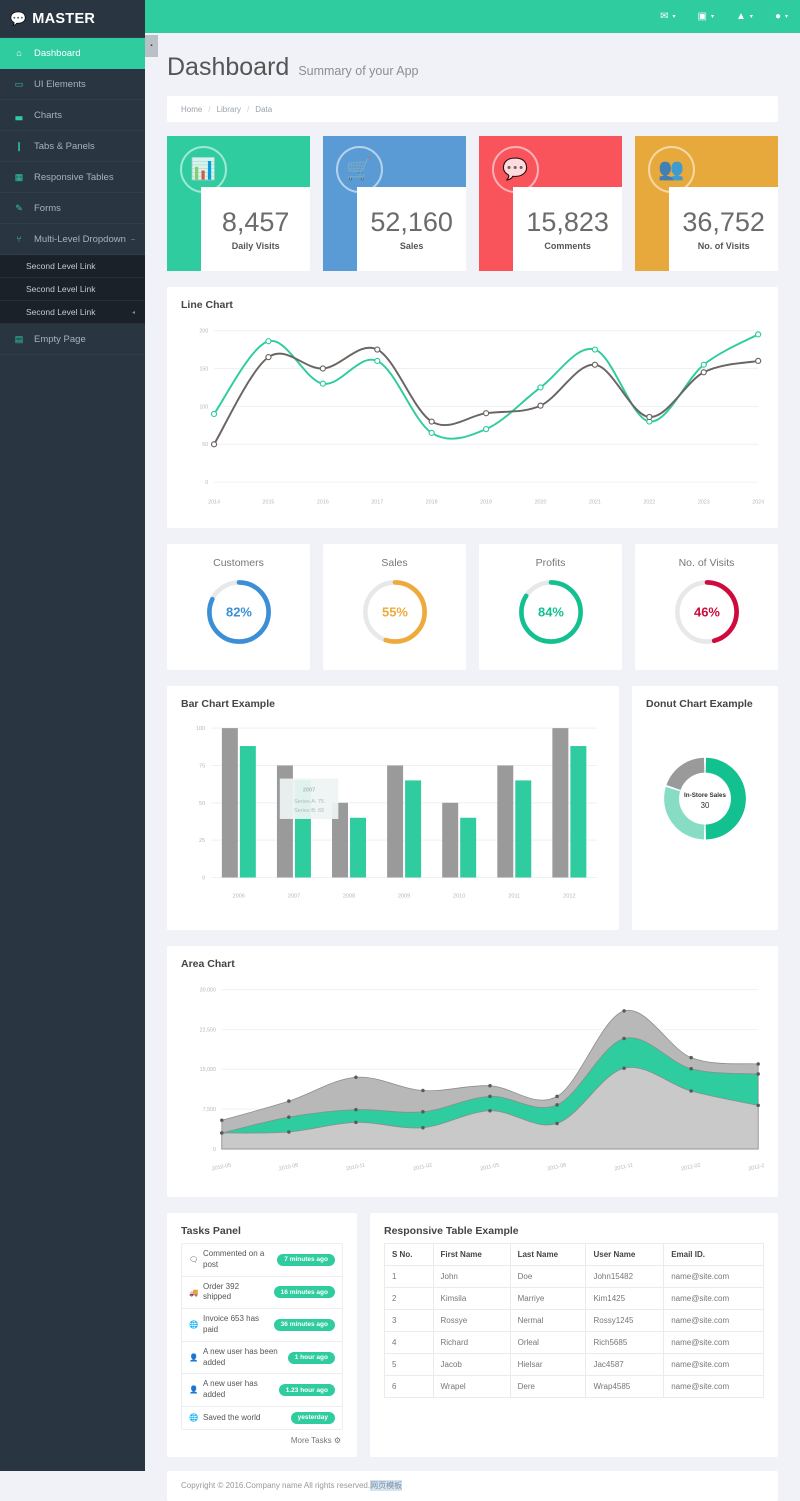 The height and width of the screenshot is (1501, 800). Describe the element at coordinates (238, 203) in the screenshot. I see `stat-card-daily-visits: 📊 8,457 Daily Visits` at that location.